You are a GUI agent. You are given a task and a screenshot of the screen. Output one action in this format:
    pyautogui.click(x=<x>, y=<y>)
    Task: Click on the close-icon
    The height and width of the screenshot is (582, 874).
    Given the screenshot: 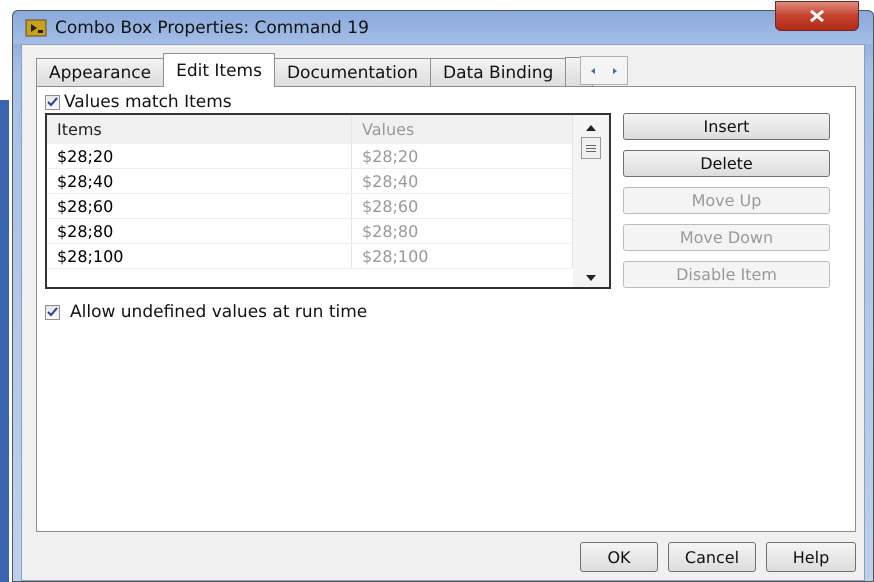 What is the action you would take?
    pyautogui.click(x=817, y=16)
    